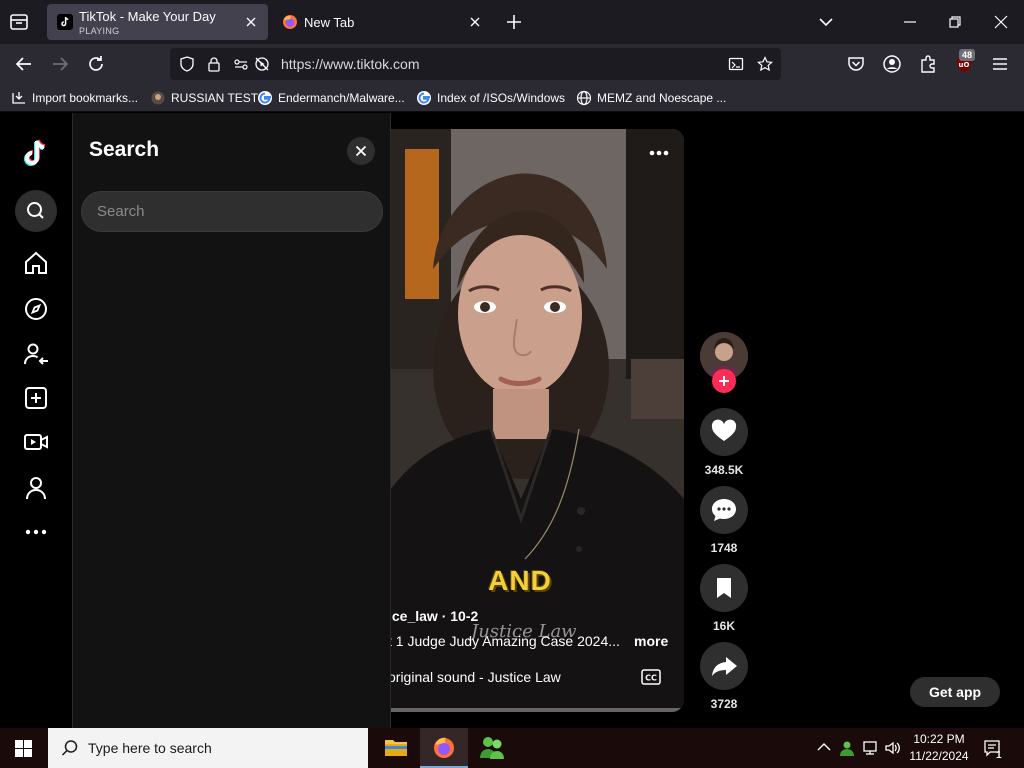 This screenshot has width=1024, height=768. I want to click on tab-tiktok: TikTok - Make Your Day PLAYING, so click(157, 22).